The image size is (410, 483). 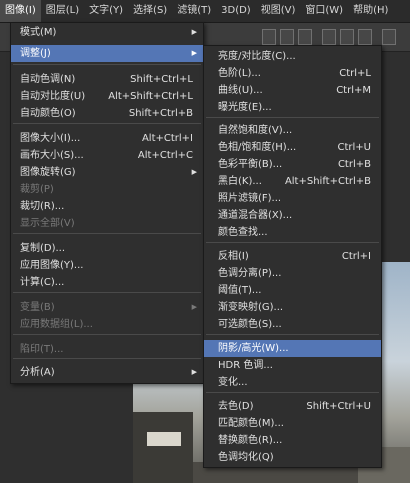 What do you see at coordinates (107, 53) in the screenshot?
I see `image-menu-item: 调整(J) ▶` at bounding box center [107, 53].